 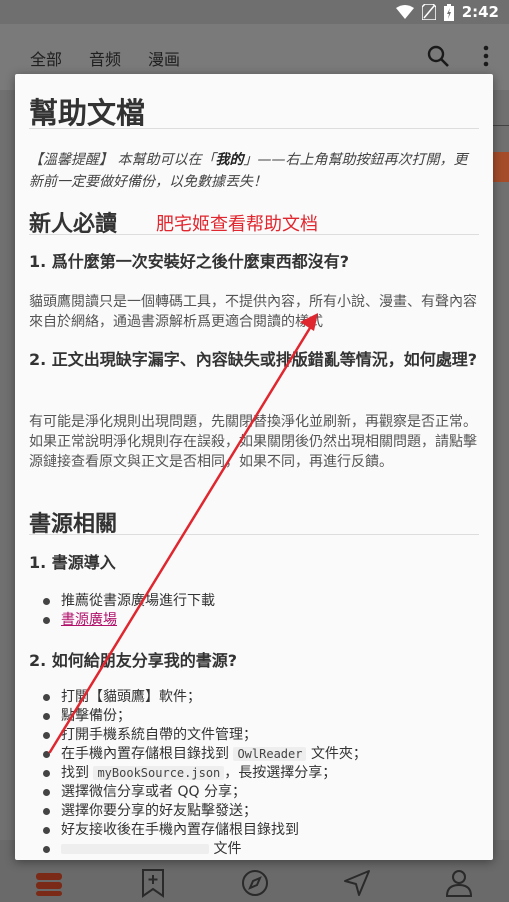 What do you see at coordinates (486, 56) in the screenshot?
I see `more-vert-icon` at bounding box center [486, 56].